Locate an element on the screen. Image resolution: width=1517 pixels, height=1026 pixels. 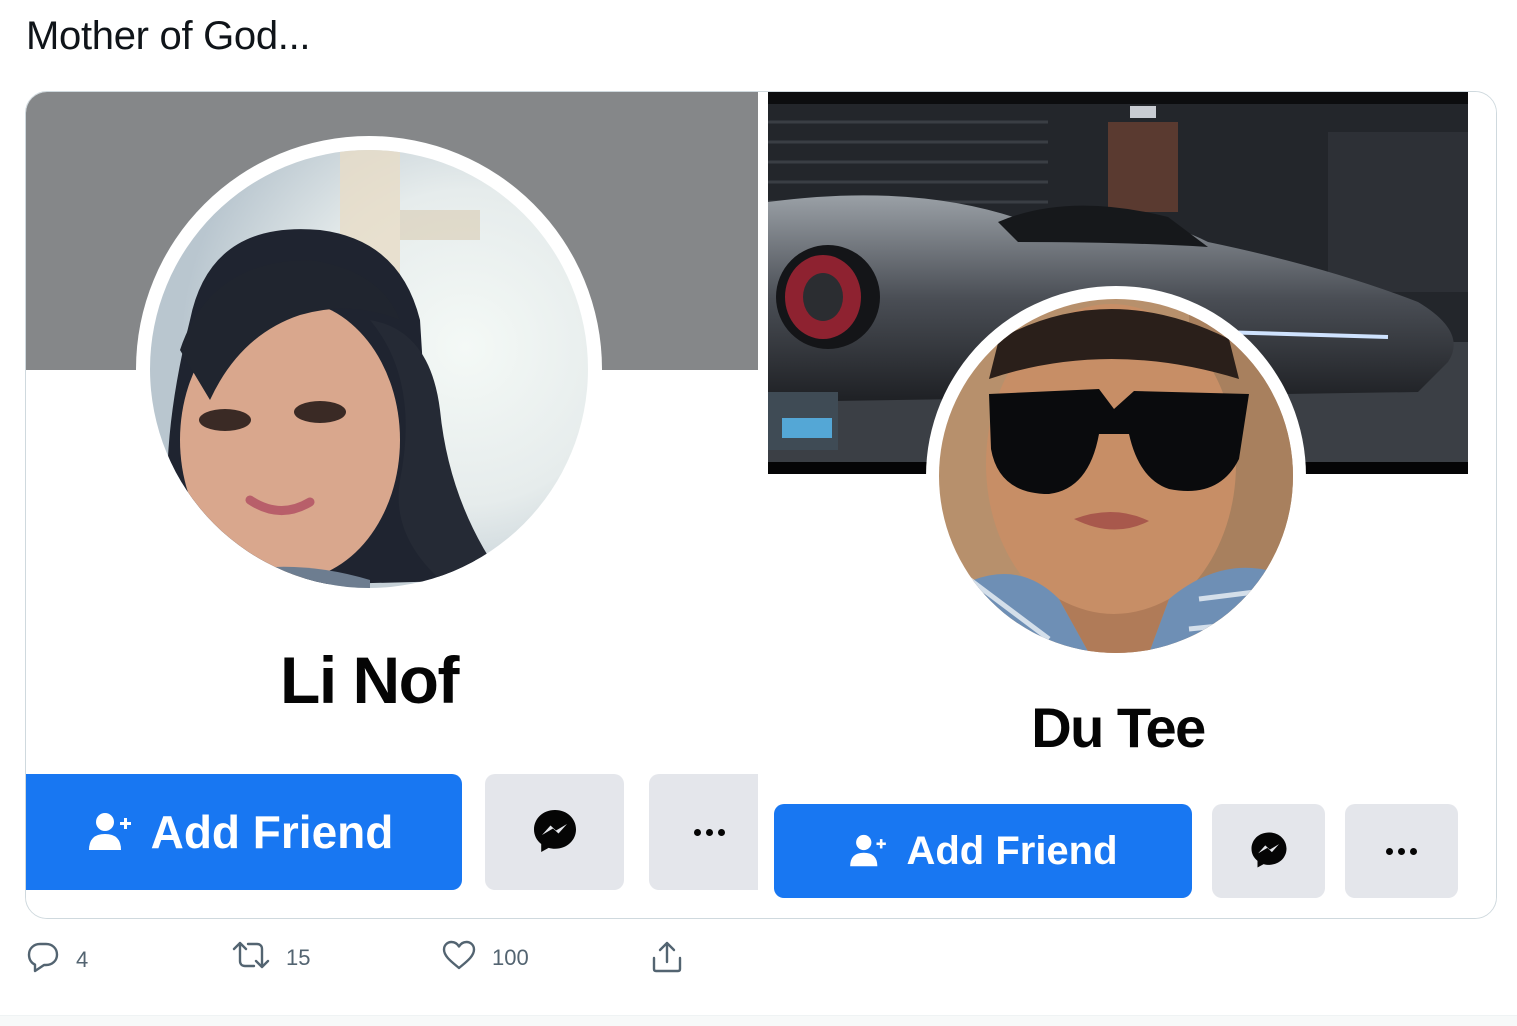
like-count: 100 is located at coordinates (510, 957).